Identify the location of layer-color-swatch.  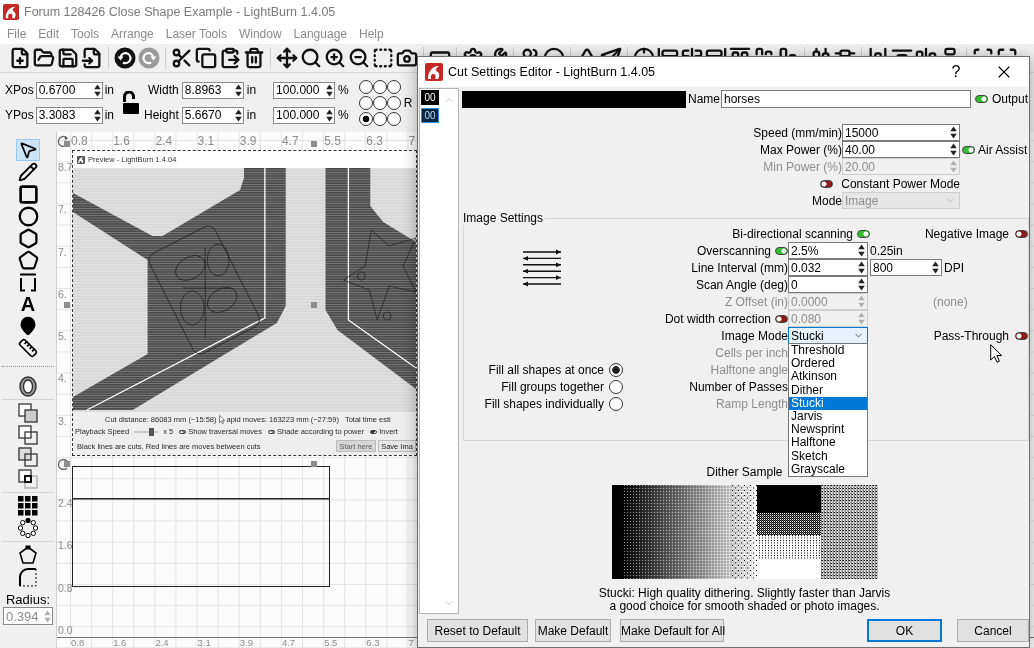
(574, 99).